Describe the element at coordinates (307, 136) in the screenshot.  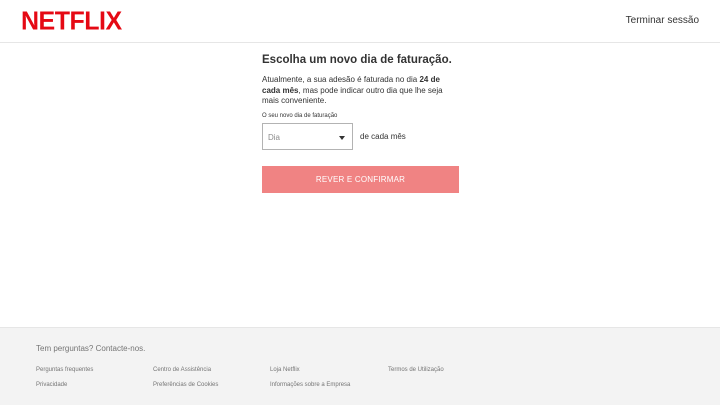
I see `billing-day-select: Dia` at that location.